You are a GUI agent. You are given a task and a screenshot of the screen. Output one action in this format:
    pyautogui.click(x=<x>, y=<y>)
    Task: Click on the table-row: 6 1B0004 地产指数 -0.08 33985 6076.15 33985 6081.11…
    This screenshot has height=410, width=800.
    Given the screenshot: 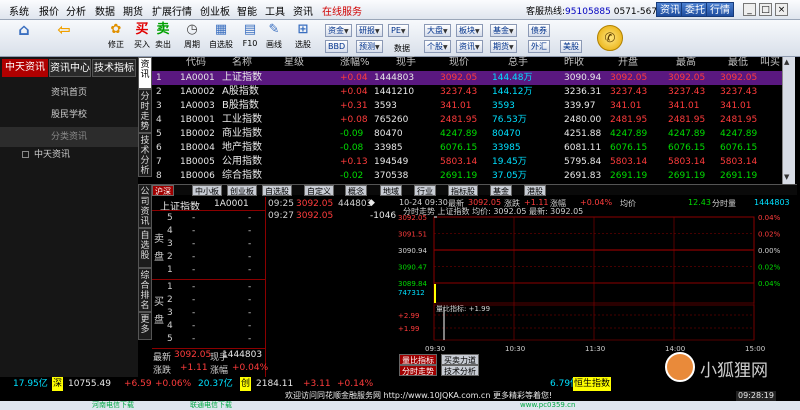 What is the action you would take?
    pyautogui.click(x=467, y=148)
    